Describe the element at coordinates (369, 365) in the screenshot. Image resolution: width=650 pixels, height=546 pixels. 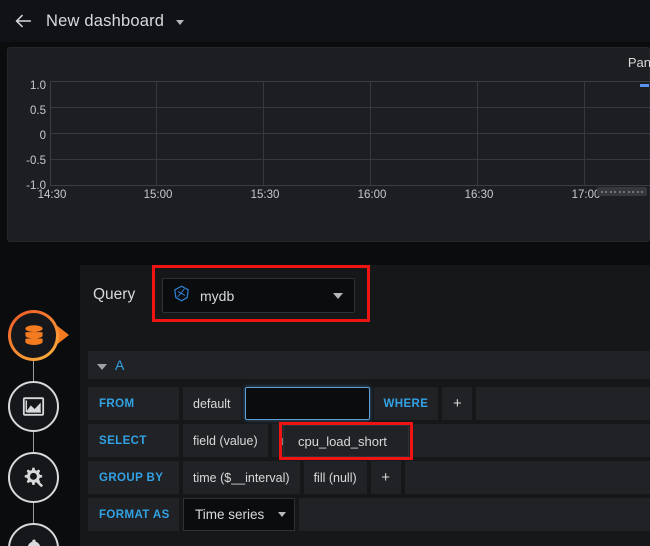
I see `query-row-header-a: A` at that location.